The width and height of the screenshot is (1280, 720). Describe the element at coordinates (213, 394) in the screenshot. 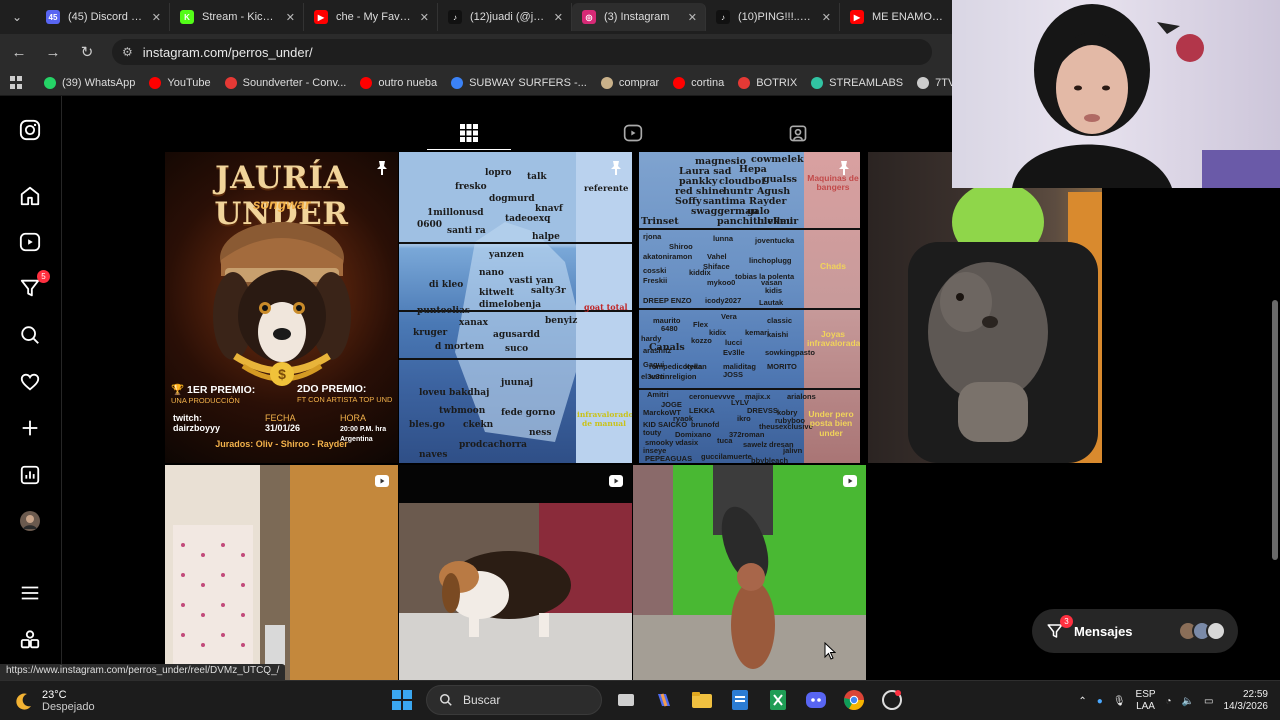

I see `poster-prize-1: 🏆 1ER PREMIO: UNA PRODUCCIÓN` at that location.